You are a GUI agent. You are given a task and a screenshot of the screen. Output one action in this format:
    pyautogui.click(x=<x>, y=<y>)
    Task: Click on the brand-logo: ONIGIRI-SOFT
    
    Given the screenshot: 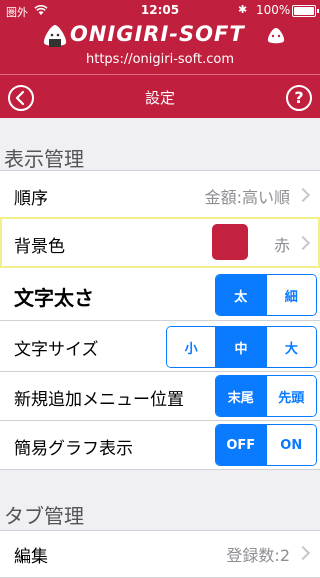 What is the action you would take?
    pyautogui.click(x=160, y=36)
    